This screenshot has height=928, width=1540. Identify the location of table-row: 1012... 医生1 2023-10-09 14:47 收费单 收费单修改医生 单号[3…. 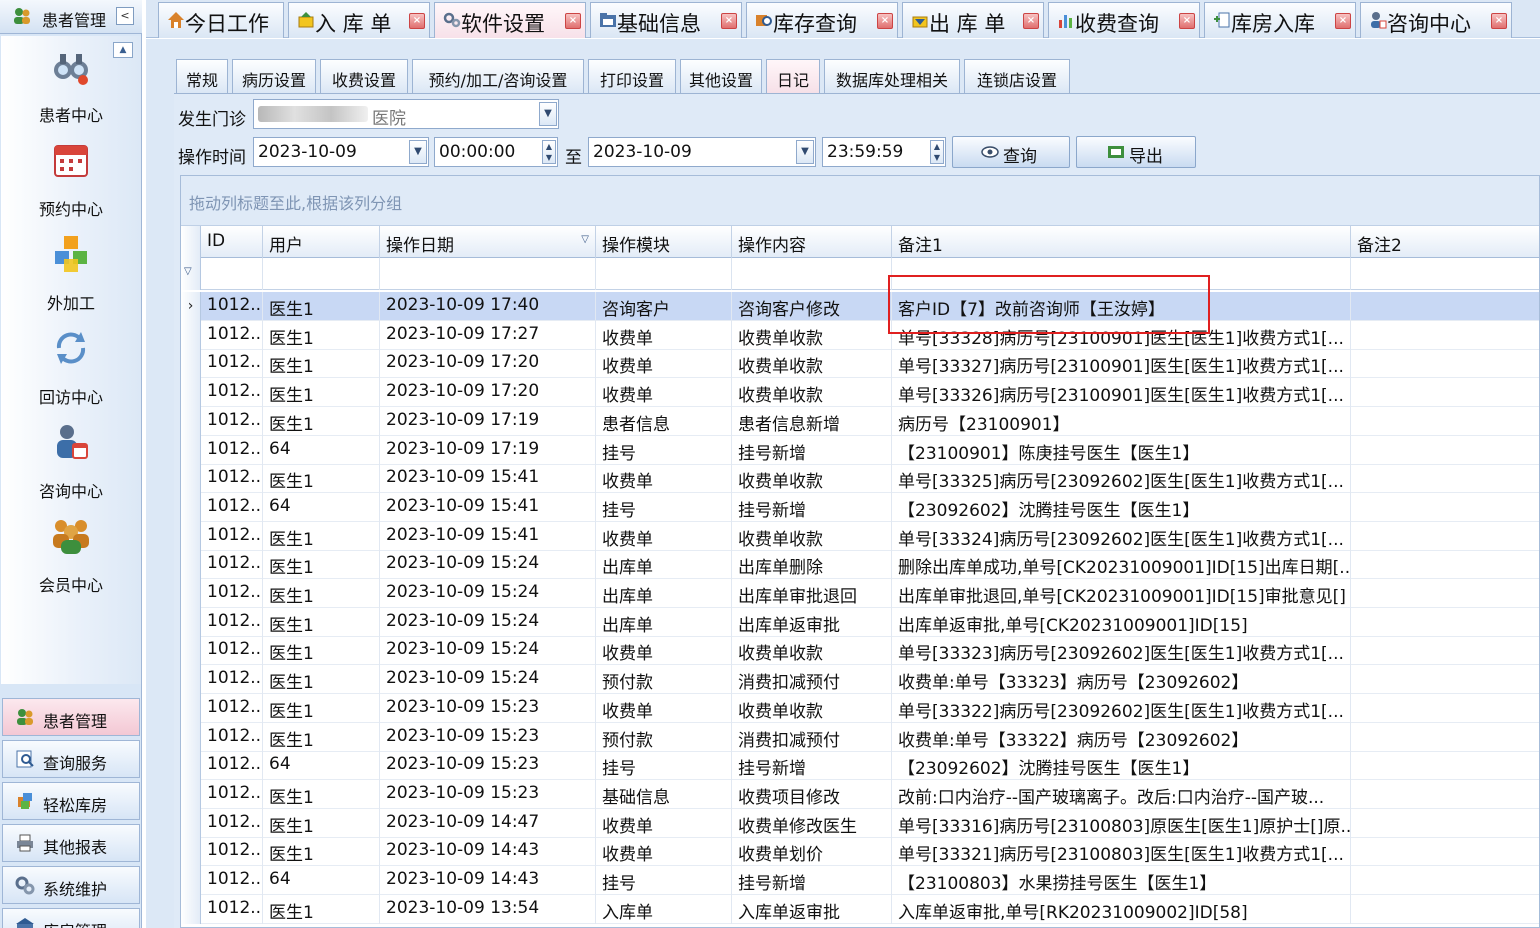
(860, 823).